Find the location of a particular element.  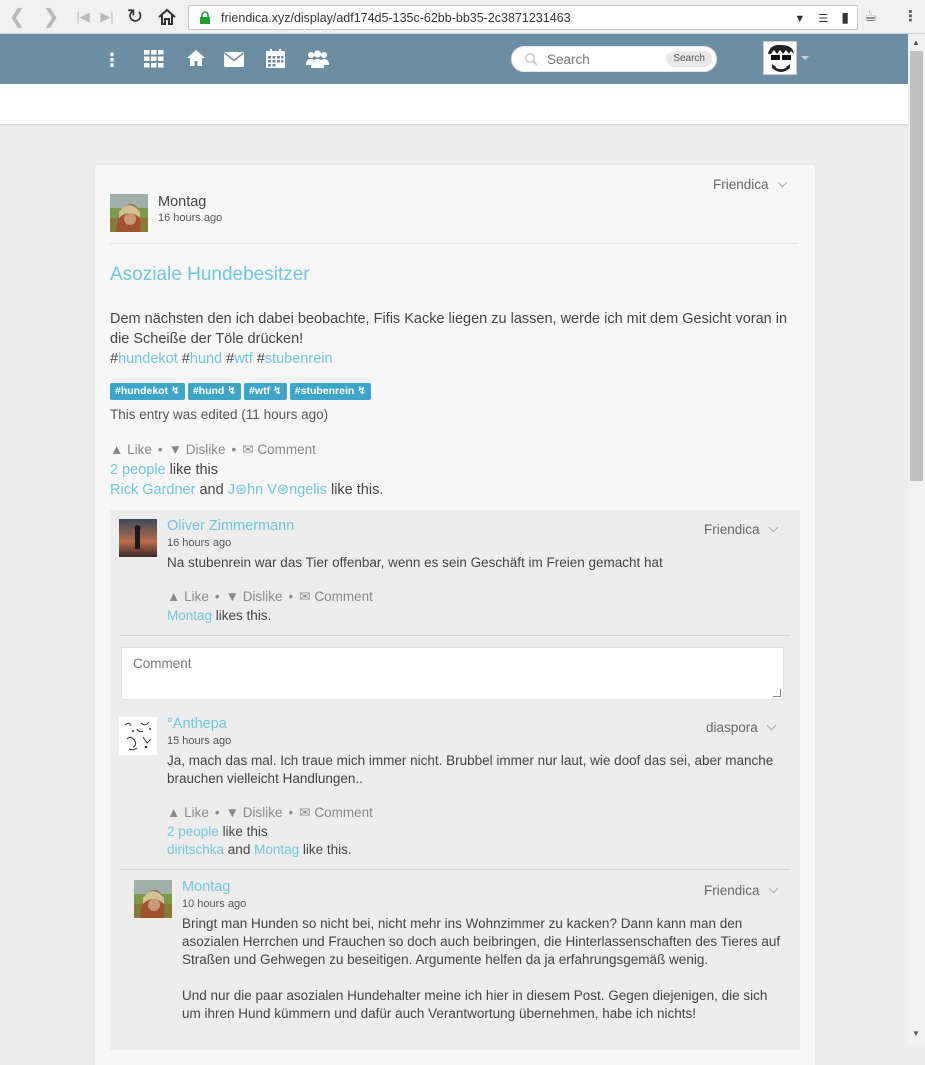

home-icon is located at coordinates (167, 17).